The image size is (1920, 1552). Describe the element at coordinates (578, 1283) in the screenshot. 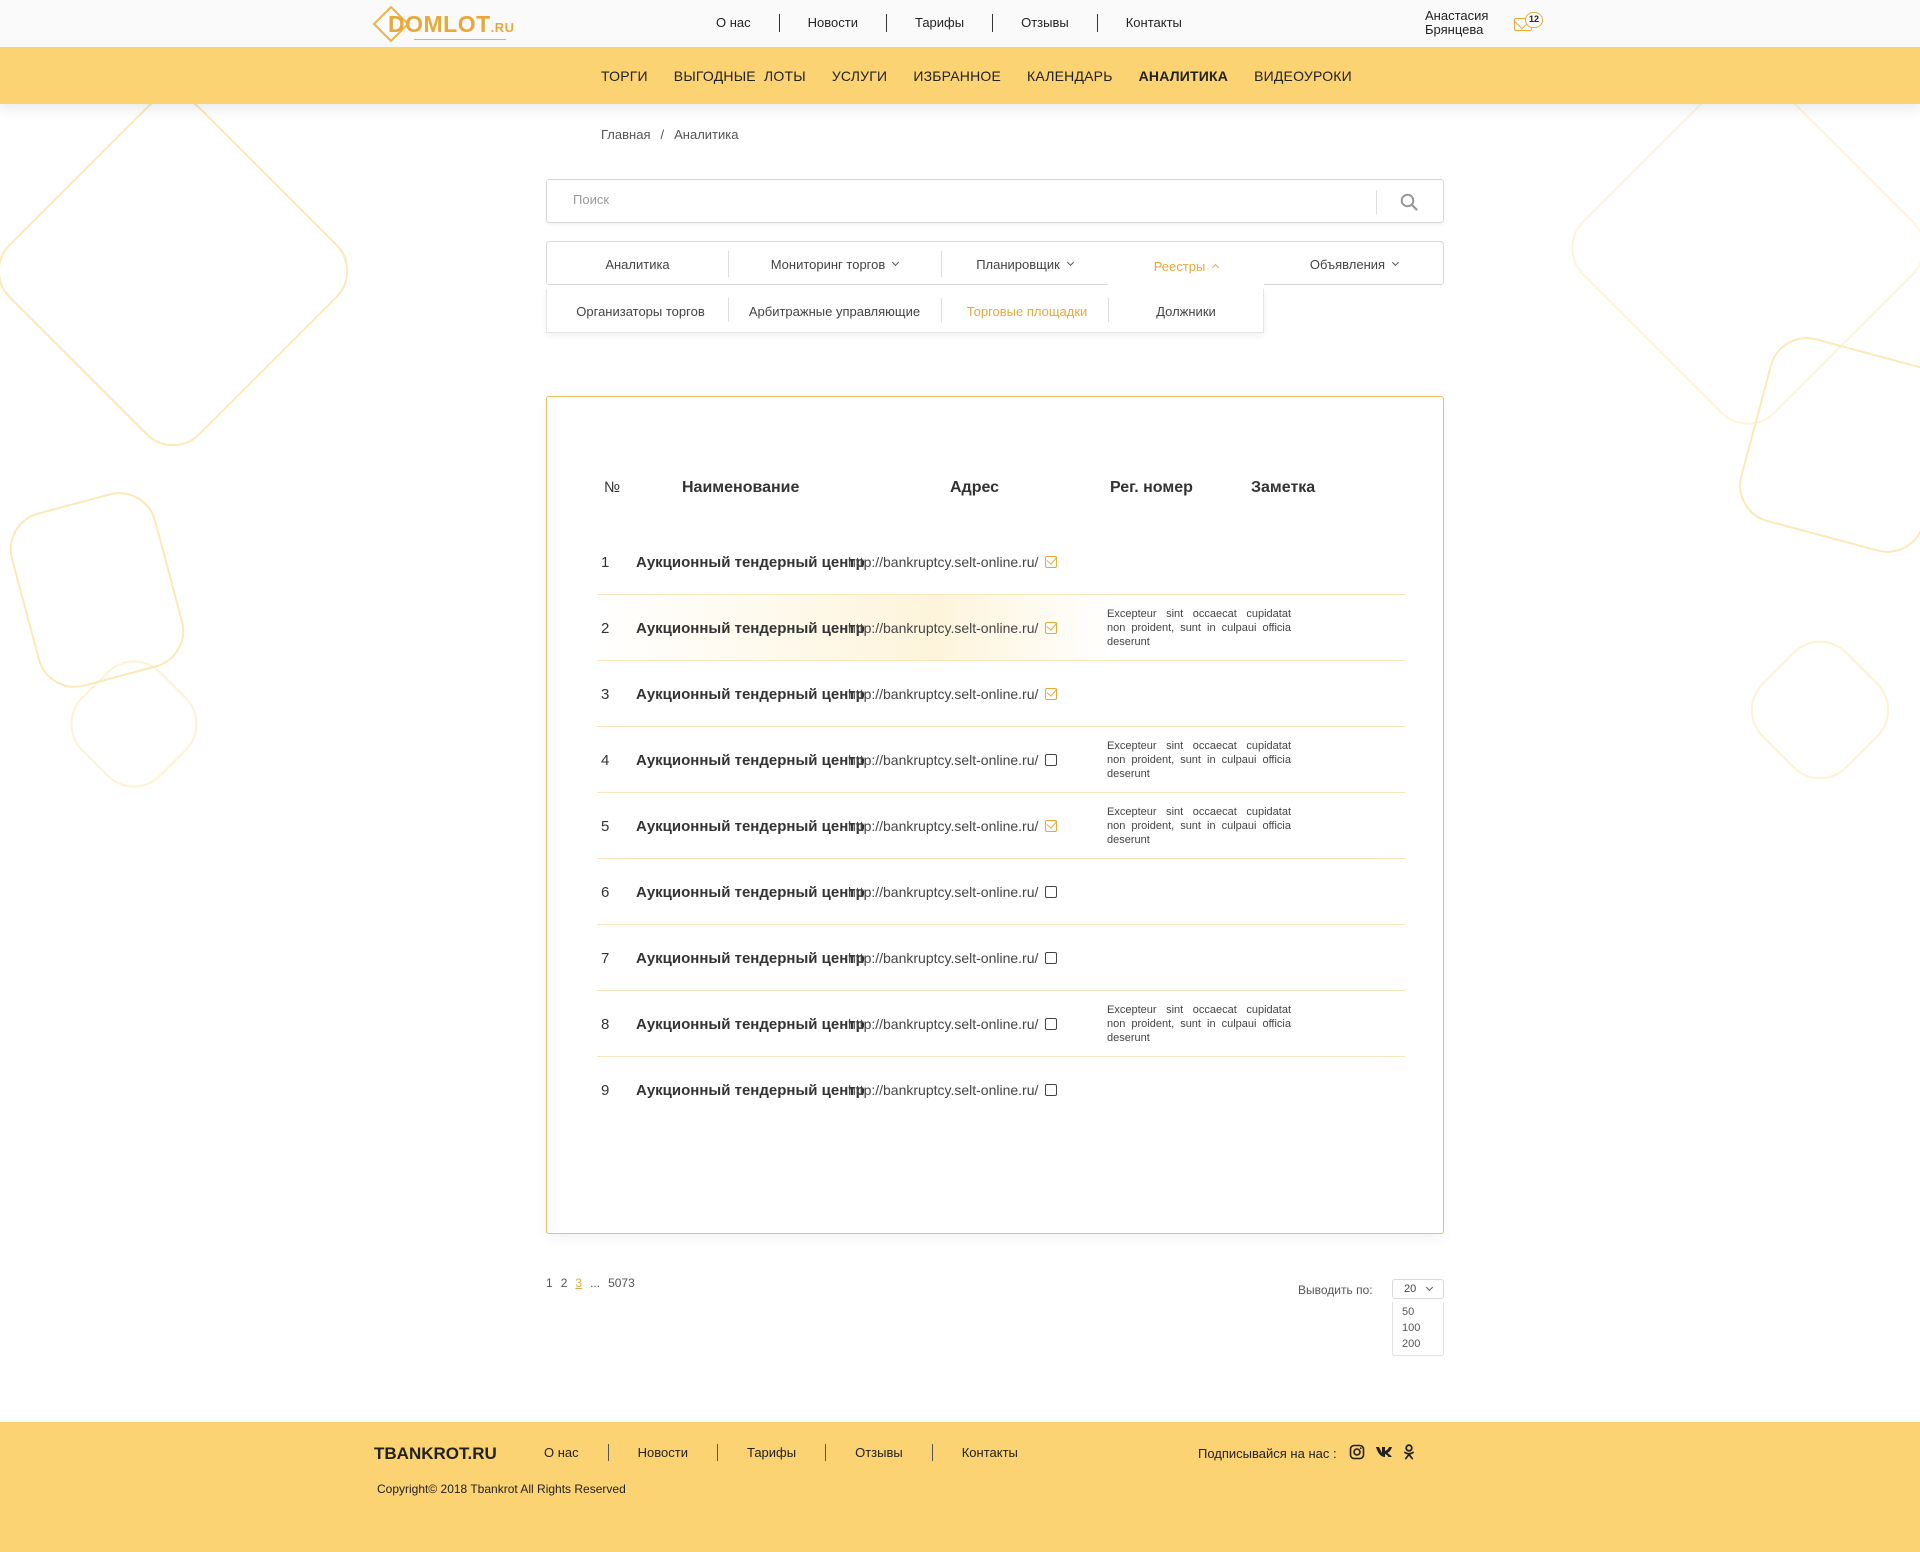

I see `page-link-current: 3` at that location.